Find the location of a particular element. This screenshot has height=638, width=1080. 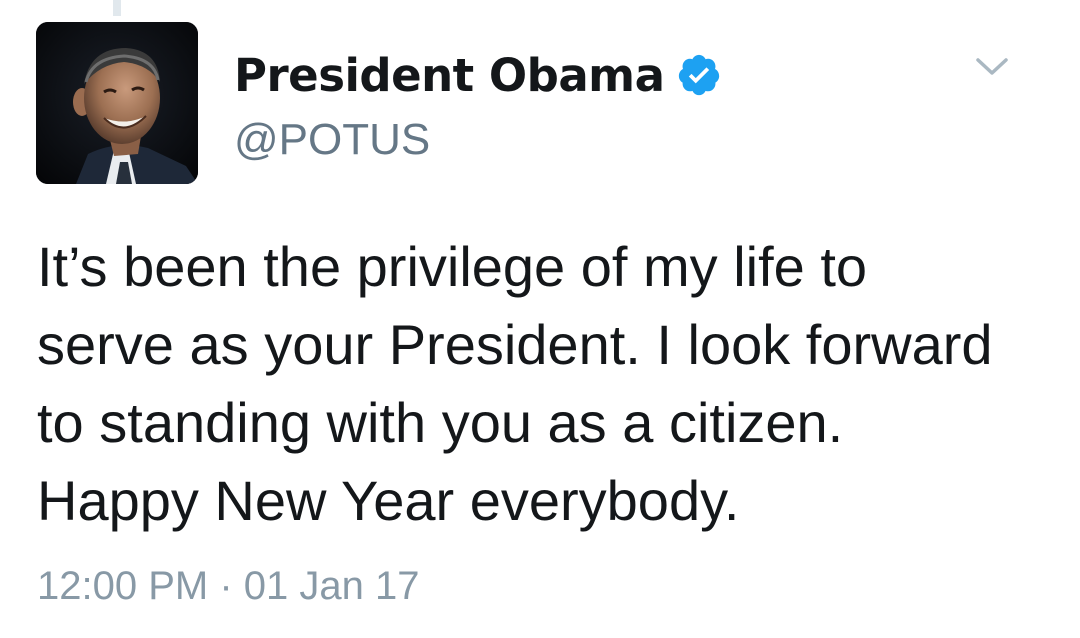

avatar is located at coordinates (117, 103).